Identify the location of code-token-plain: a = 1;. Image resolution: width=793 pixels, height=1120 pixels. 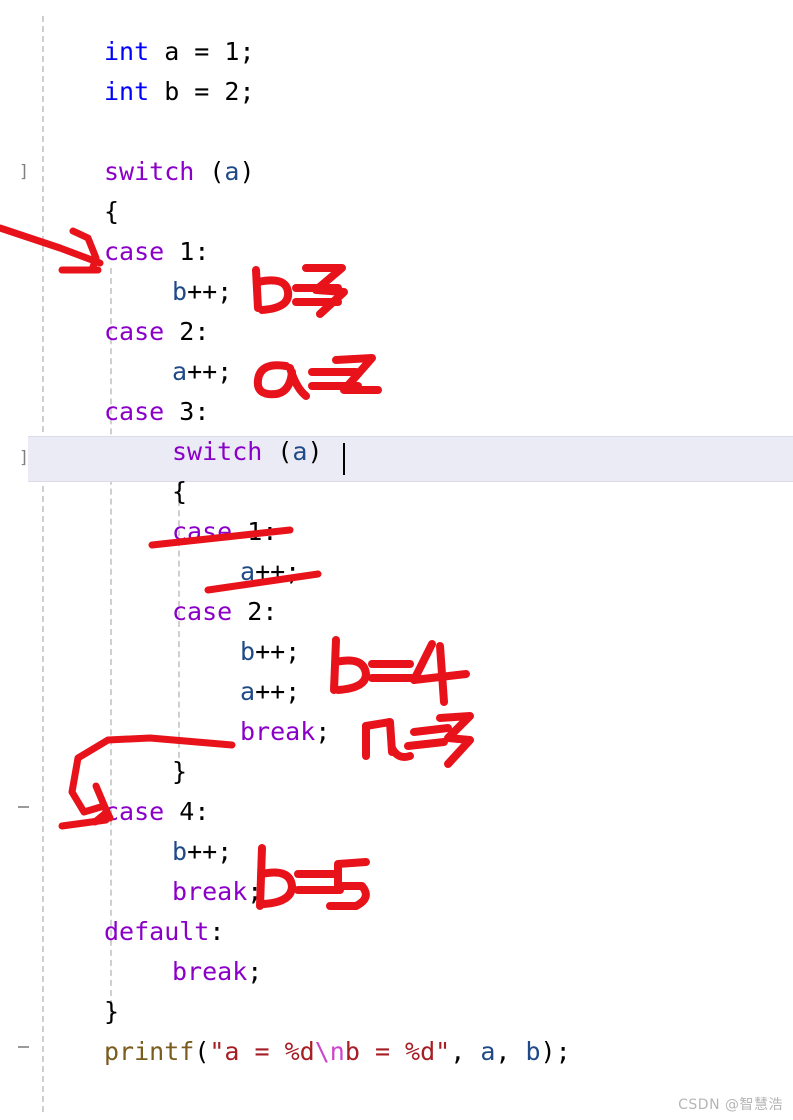
(202, 51).